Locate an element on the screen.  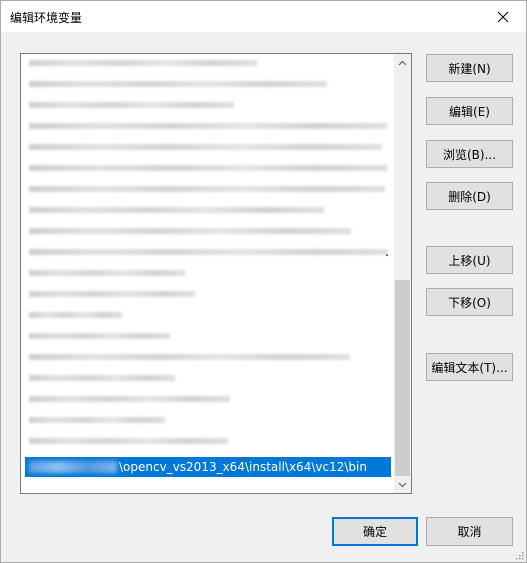
scroll-down-button is located at coordinates (402, 484).